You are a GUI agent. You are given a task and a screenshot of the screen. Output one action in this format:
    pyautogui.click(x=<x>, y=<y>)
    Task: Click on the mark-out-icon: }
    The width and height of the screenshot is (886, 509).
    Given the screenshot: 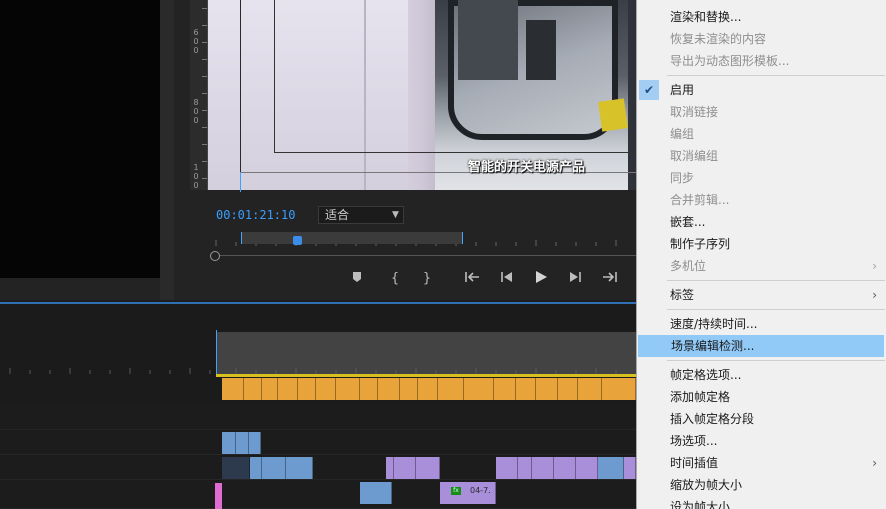 What is the action you would take?
    pyautogui.click(x=427, y=279)
    